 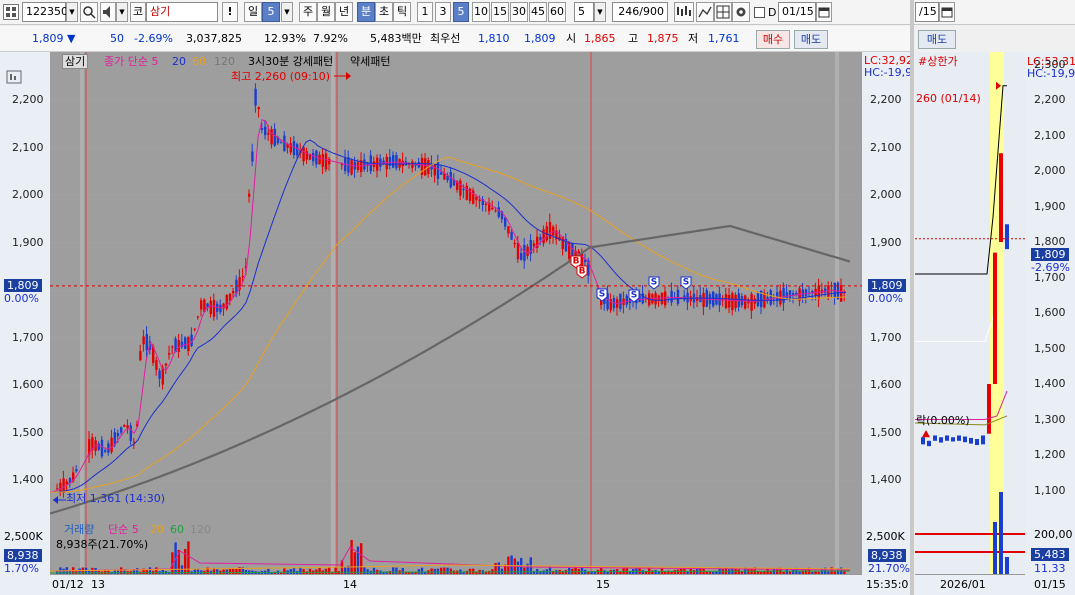 I want to click on vol-ma20-legend: 20, so click(x=157, y=529).